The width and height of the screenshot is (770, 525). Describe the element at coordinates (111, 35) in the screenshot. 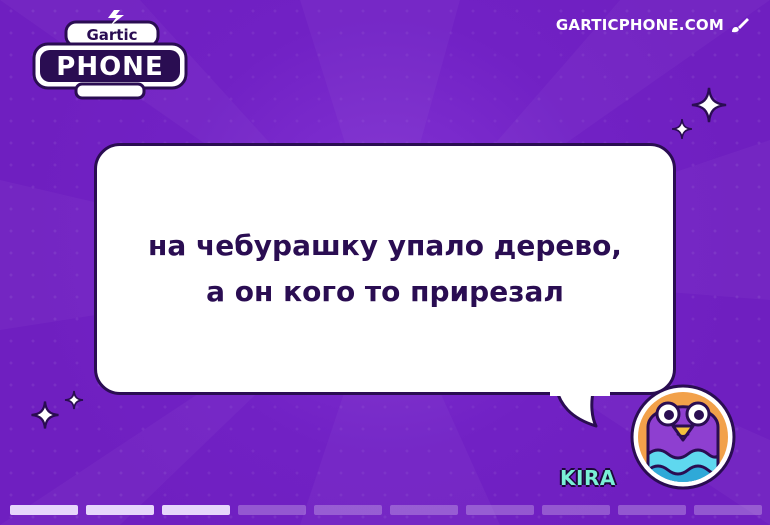

I see `logo-top-text: Gartic` at that location.